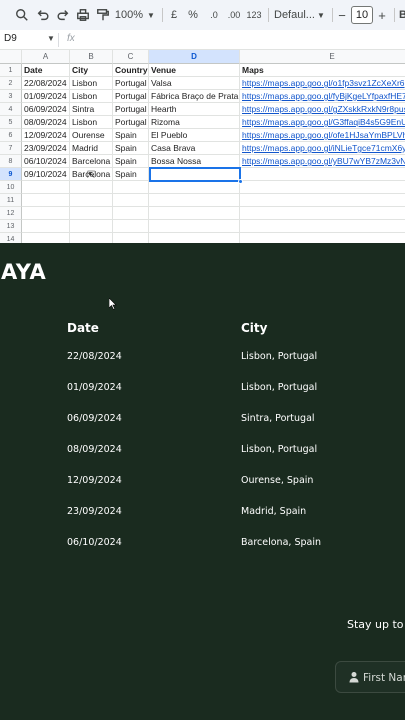 The height and width of the screenshot is (720, 405). I want to click on row-header-3: 3, so click(11, 96).